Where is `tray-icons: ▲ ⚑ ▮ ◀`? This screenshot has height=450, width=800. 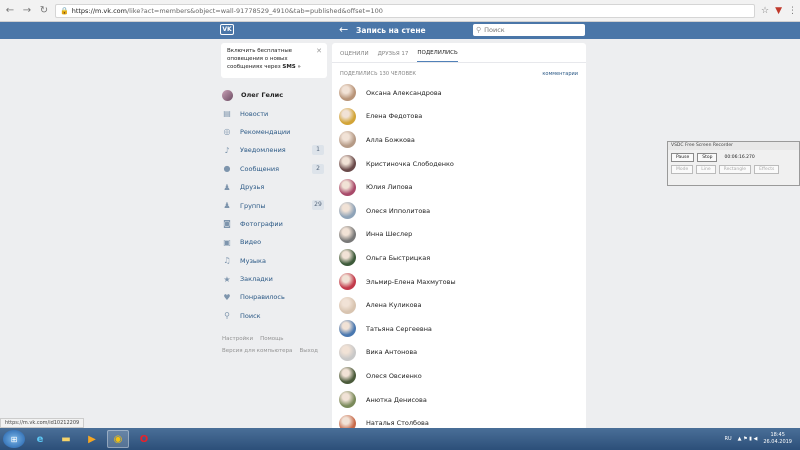 tray-icons: ▲ ⚑ ▮ ◀ is located at coordinates (748, 439).